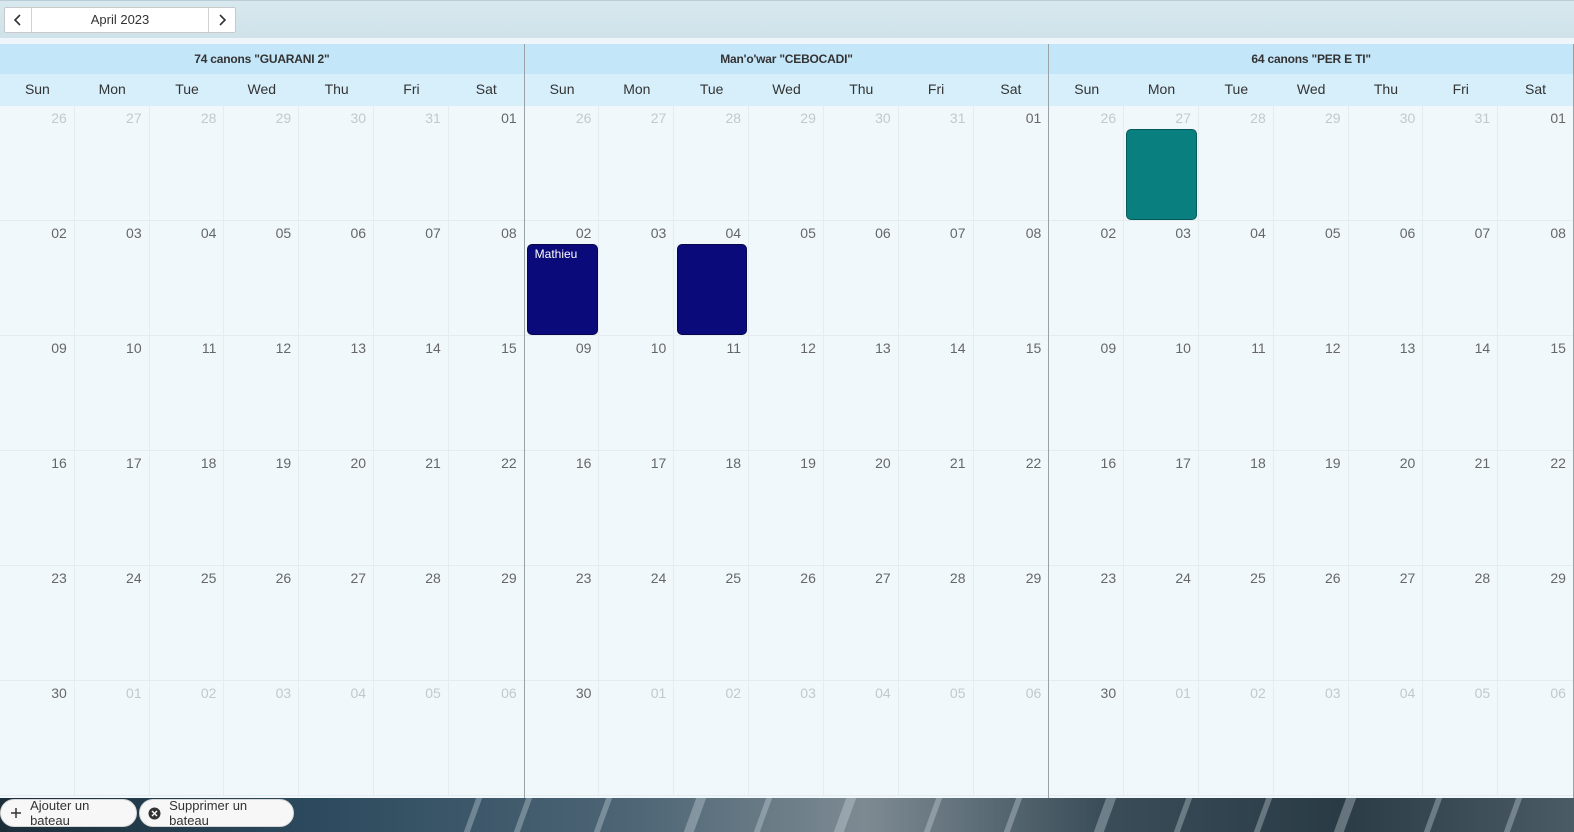 The width and height of the screenshot is (1574, 832). I want to click on prev-month-button, so click(18, 20).